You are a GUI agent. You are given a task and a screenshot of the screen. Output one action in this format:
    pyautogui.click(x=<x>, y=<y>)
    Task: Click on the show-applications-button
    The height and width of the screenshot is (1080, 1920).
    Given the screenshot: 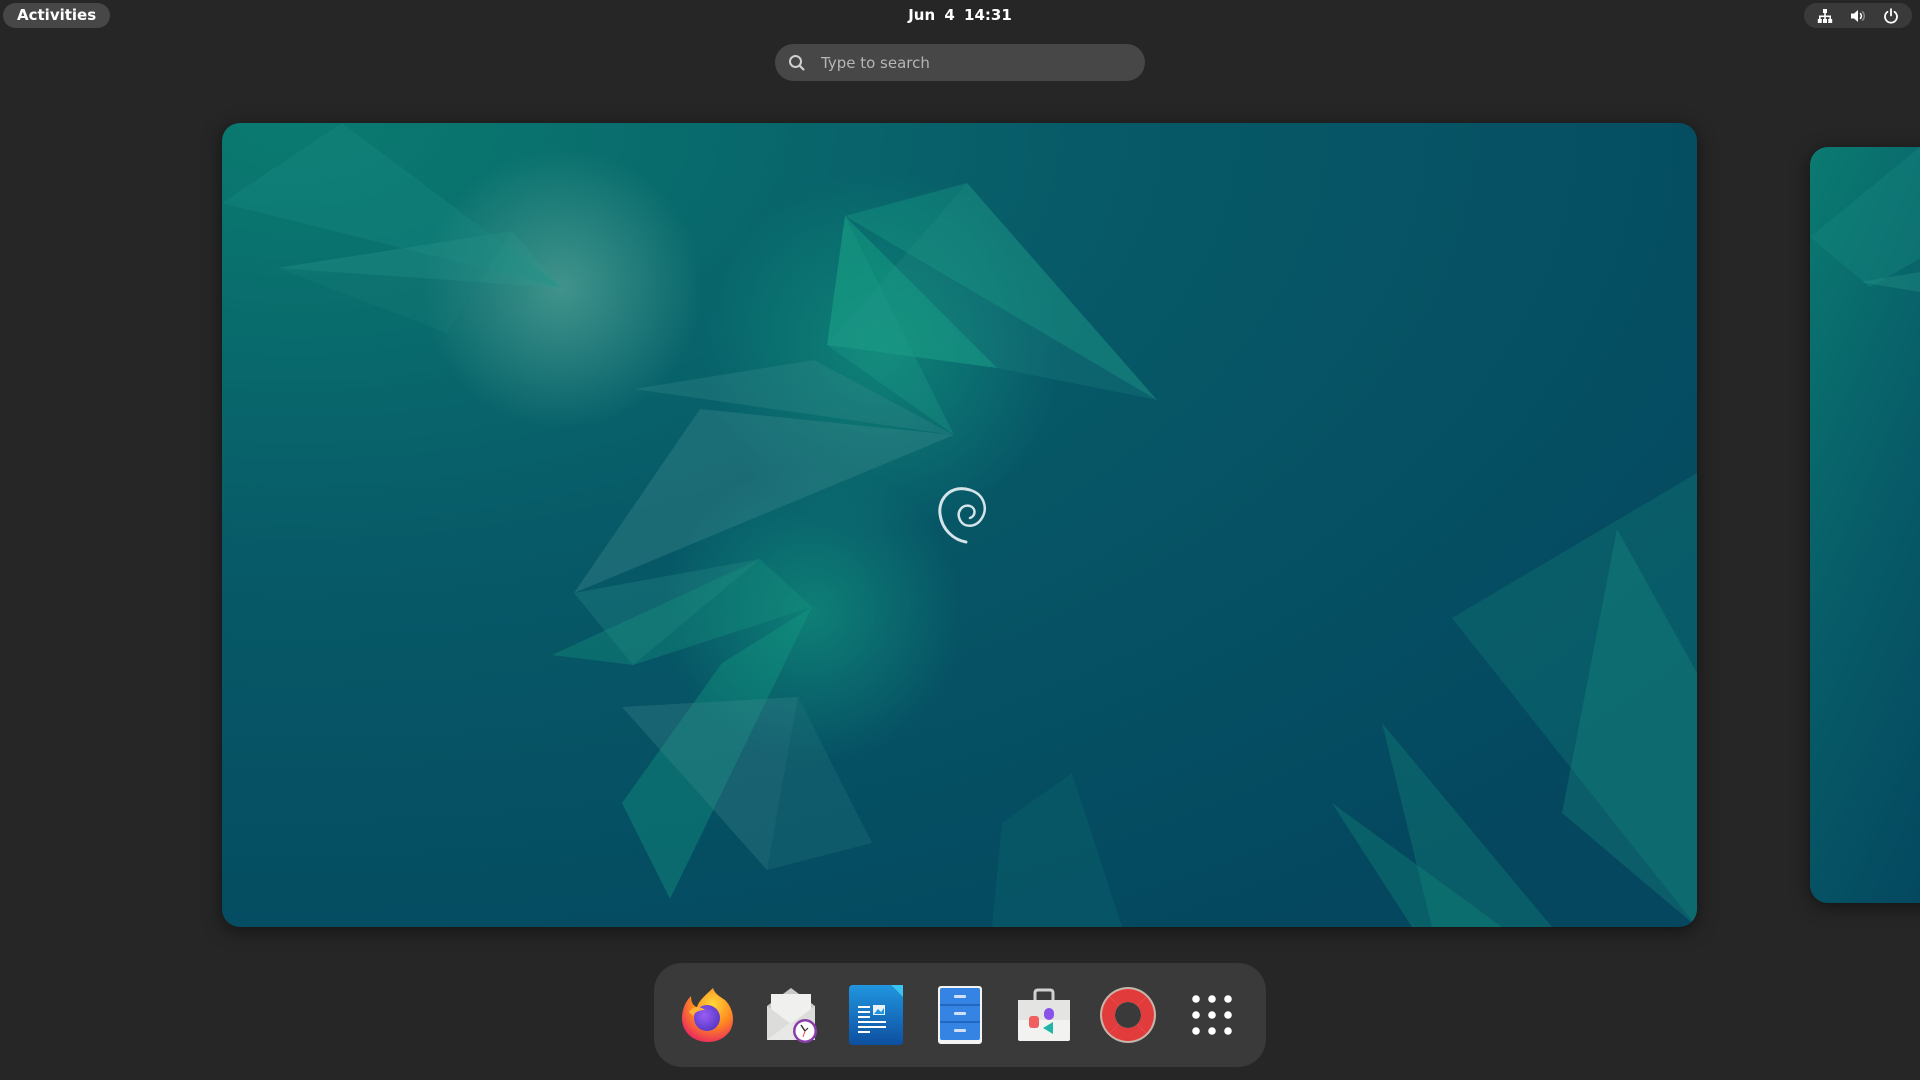 What is the action you would take?
    pyautogui.click(x=1212, y=1015)
    